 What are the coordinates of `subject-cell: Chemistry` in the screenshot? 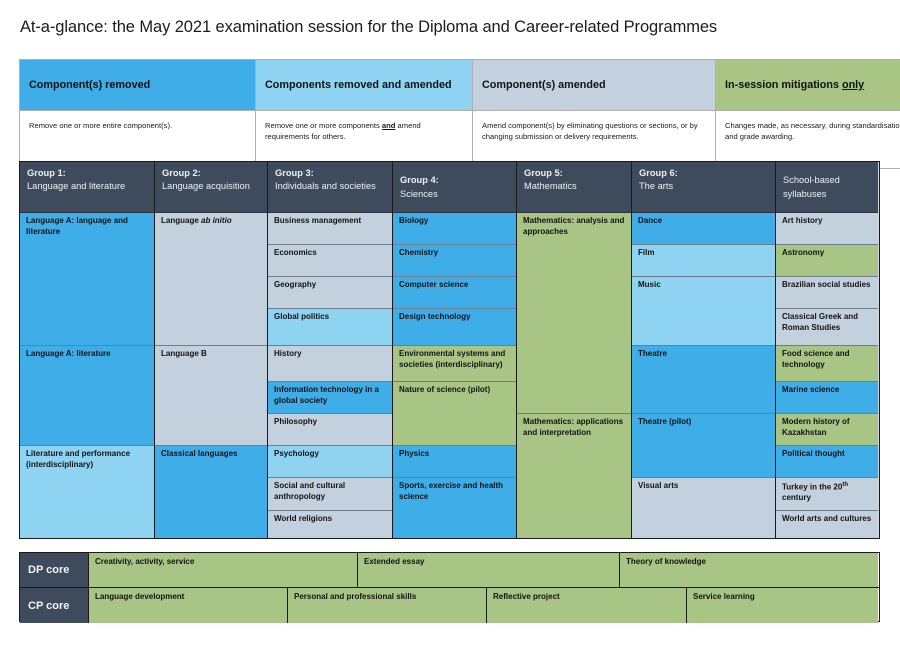 It's located at (454, 261).